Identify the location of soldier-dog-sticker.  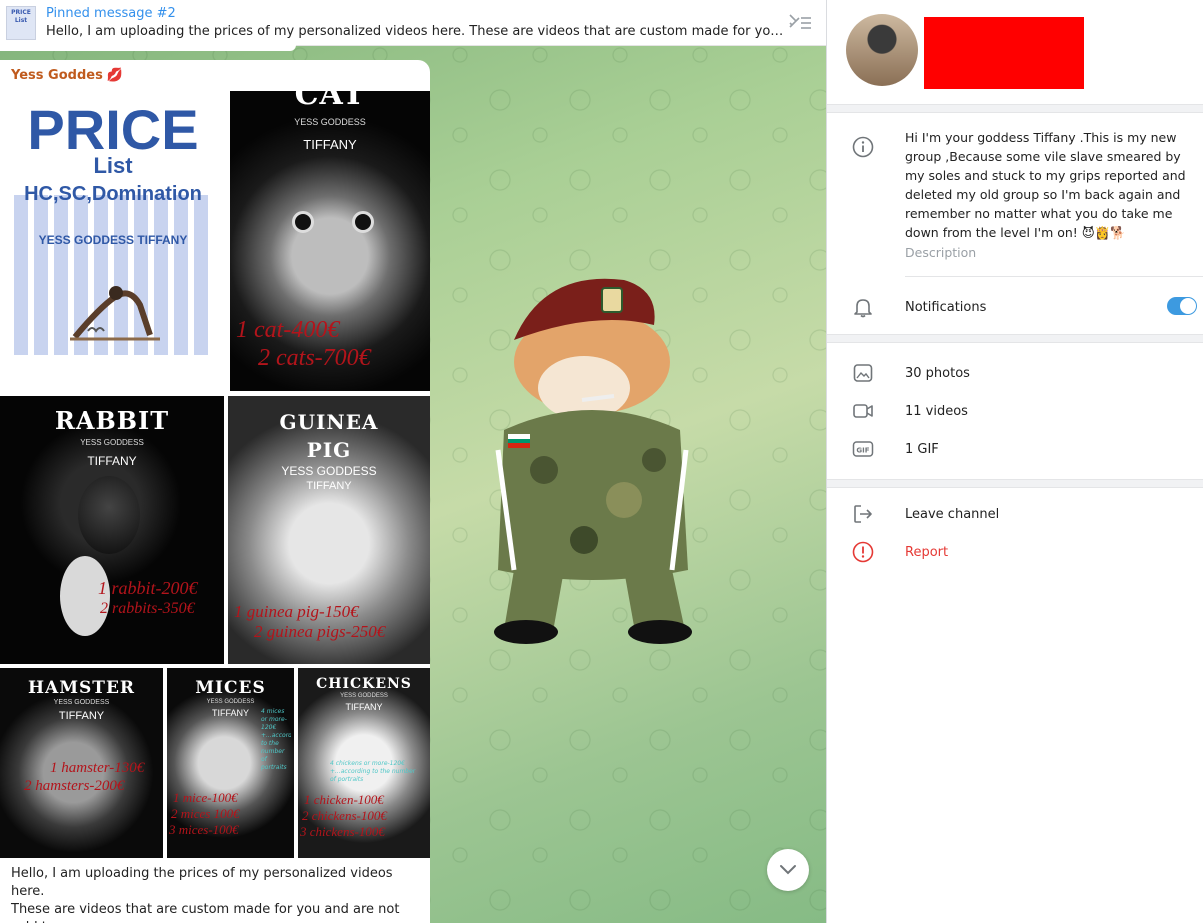
(596, 460).